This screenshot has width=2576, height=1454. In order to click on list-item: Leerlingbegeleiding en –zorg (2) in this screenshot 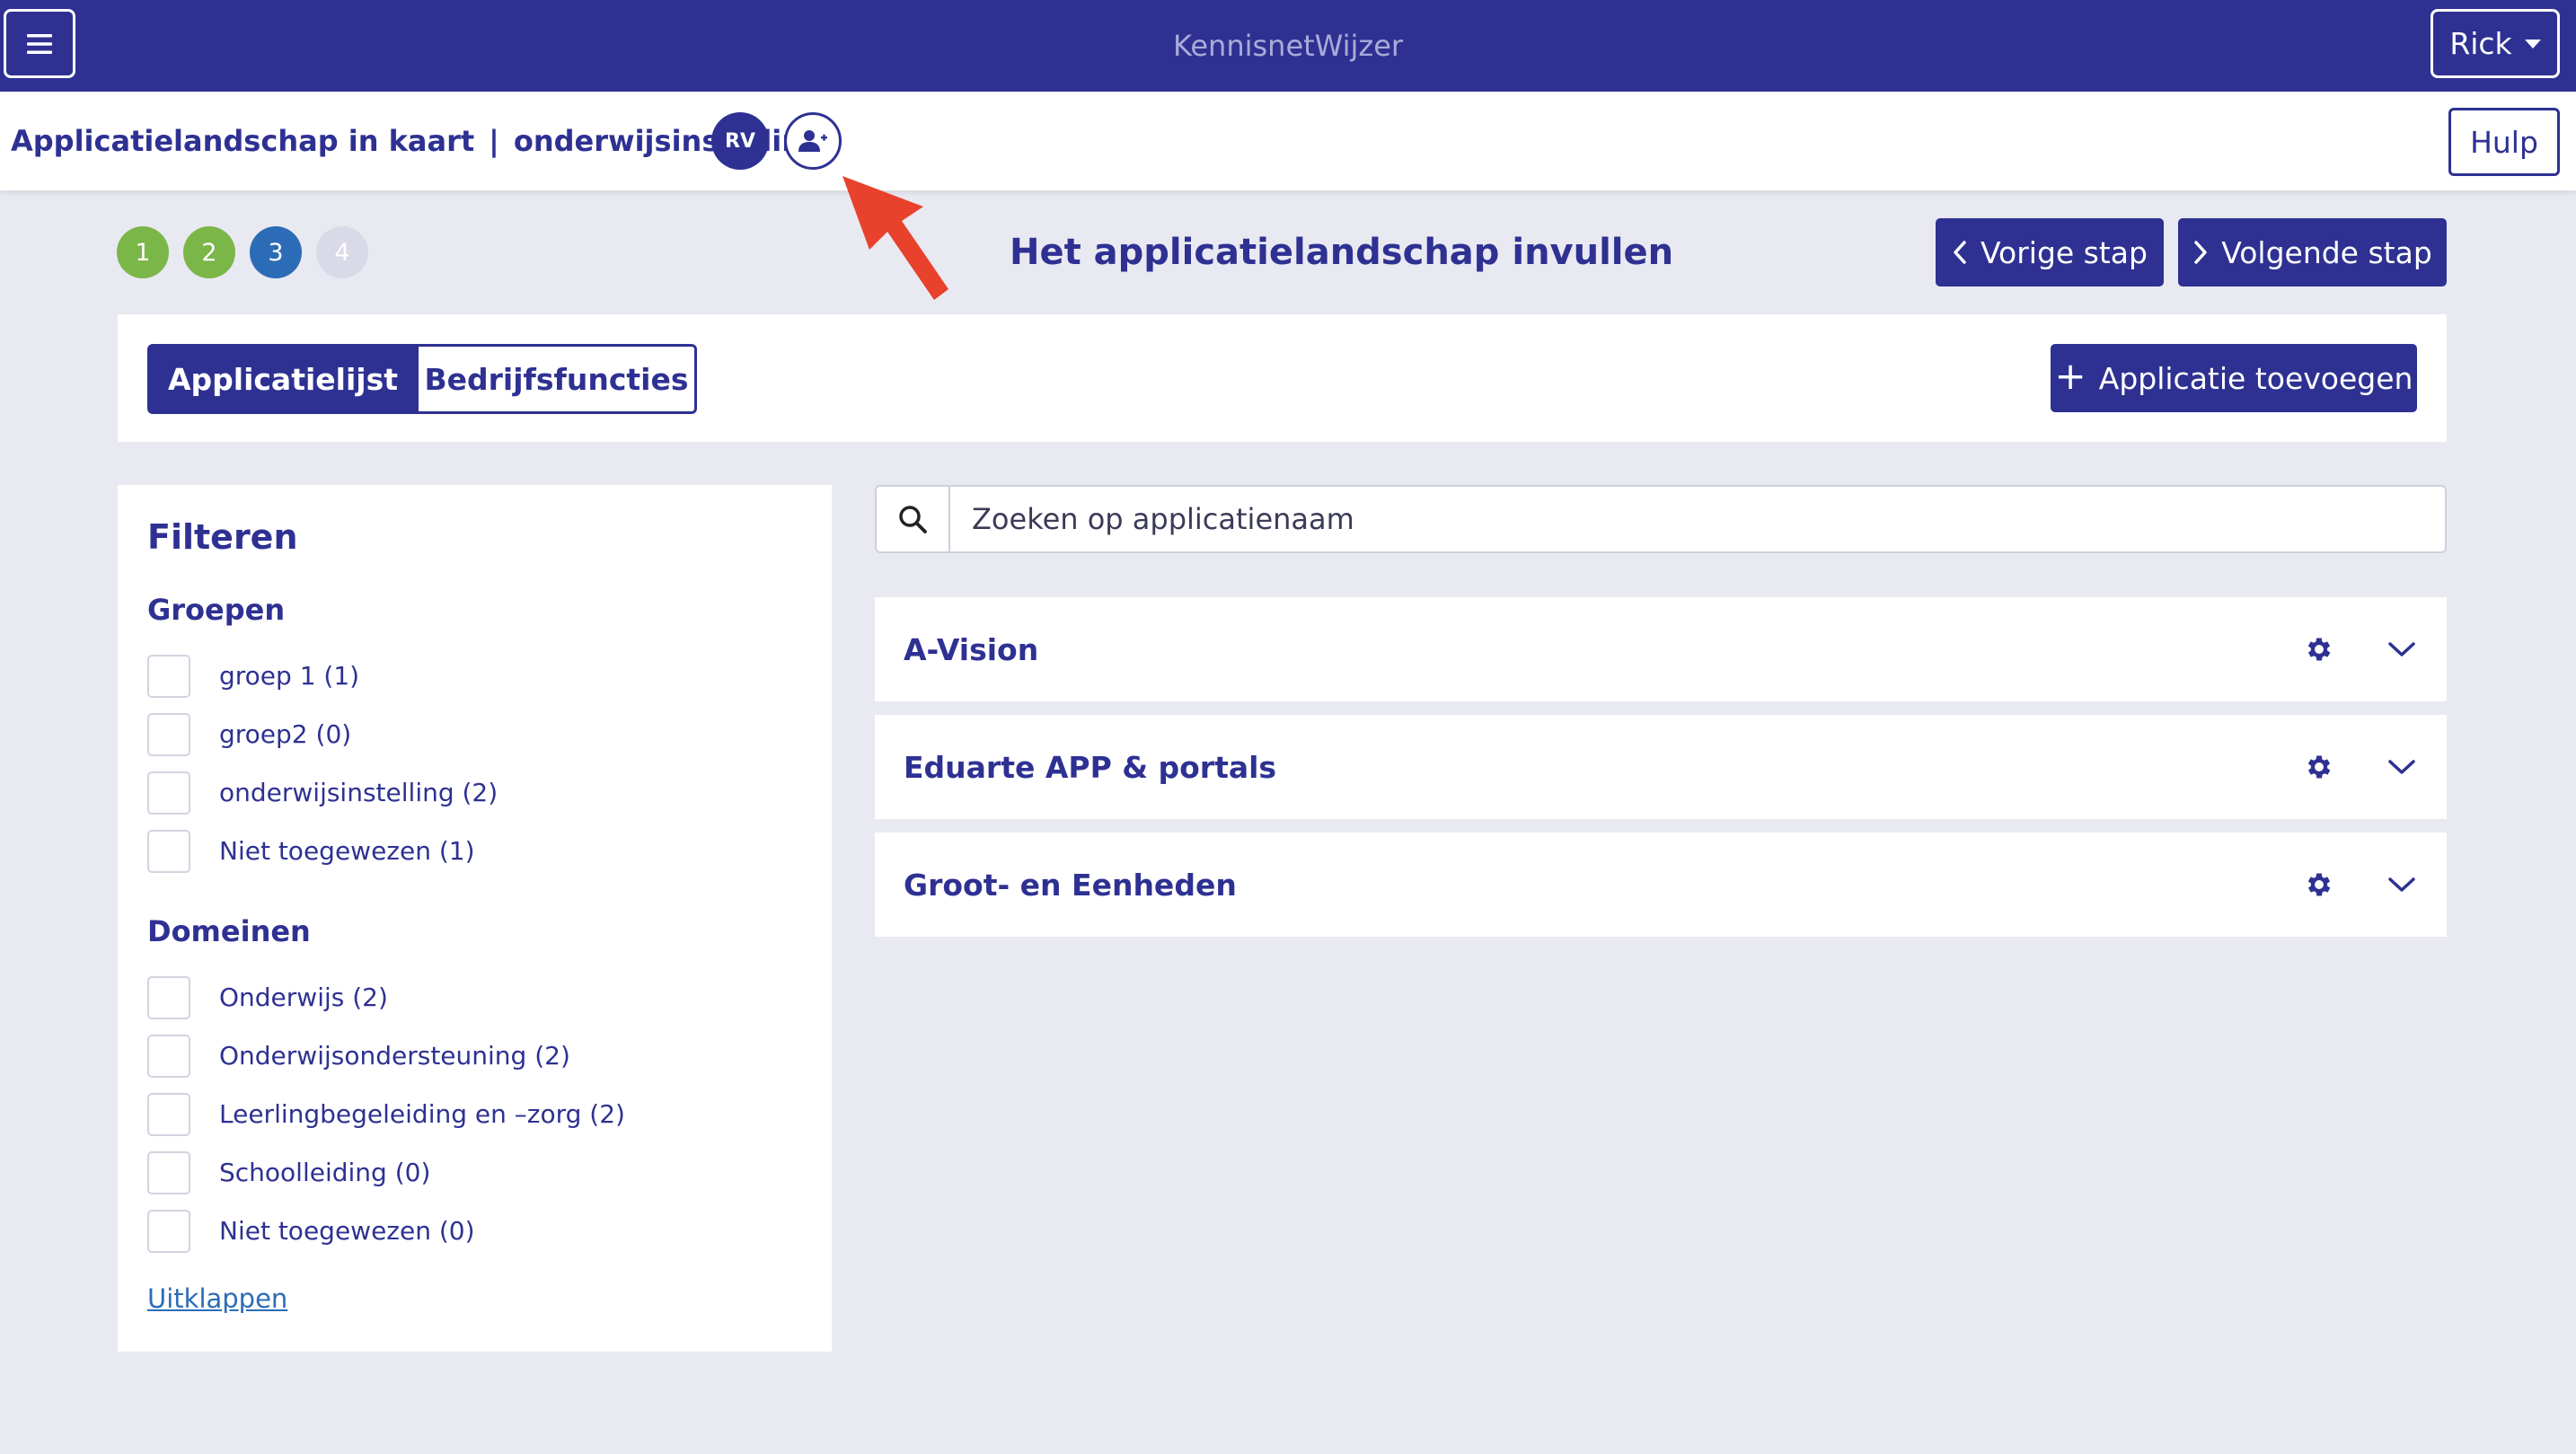, I will do `click(474, 1114)`.